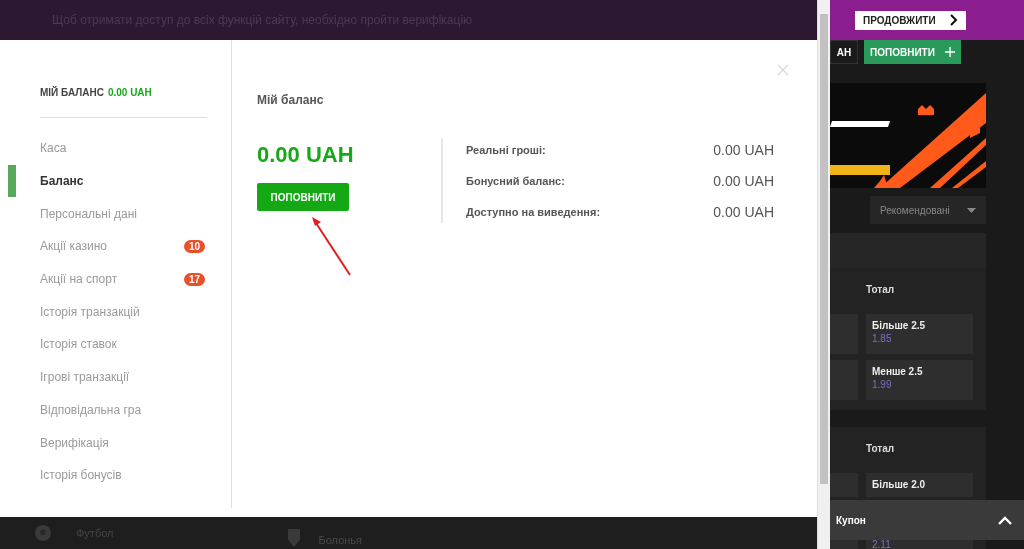  What do you see at coordinates (823, 274) in the screenshot?
I see `scrollbar` at bounding box center [823, 274].